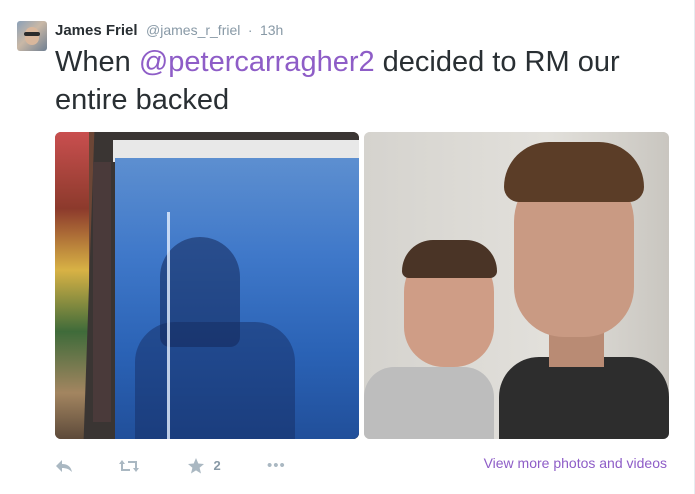  I want to click on retweet-icon, so click(130, 466).